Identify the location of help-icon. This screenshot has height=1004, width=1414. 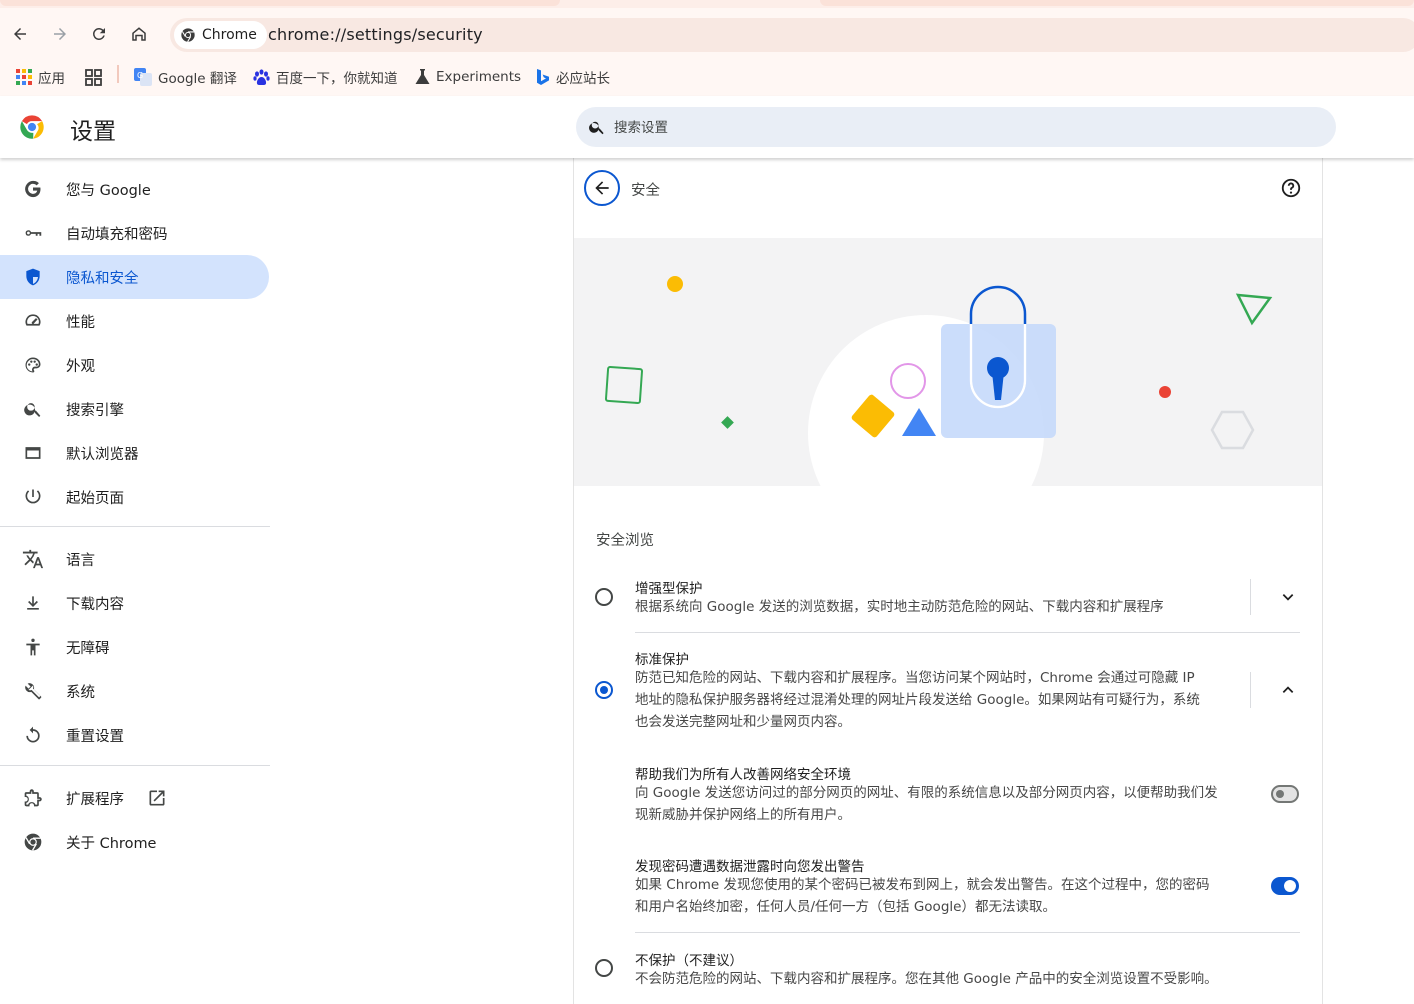
(1291, 188).